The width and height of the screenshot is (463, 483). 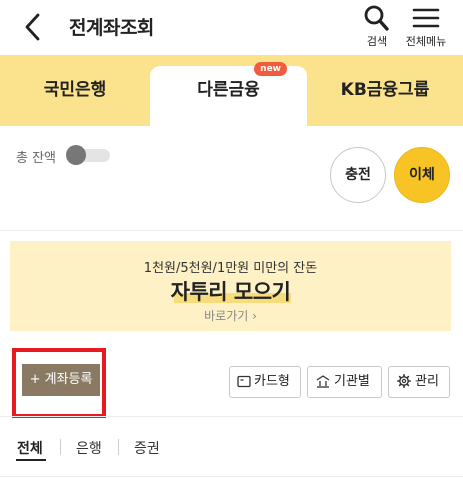 I want to click on banner-title: 자투리 모으기, so click(x=230, y=292).